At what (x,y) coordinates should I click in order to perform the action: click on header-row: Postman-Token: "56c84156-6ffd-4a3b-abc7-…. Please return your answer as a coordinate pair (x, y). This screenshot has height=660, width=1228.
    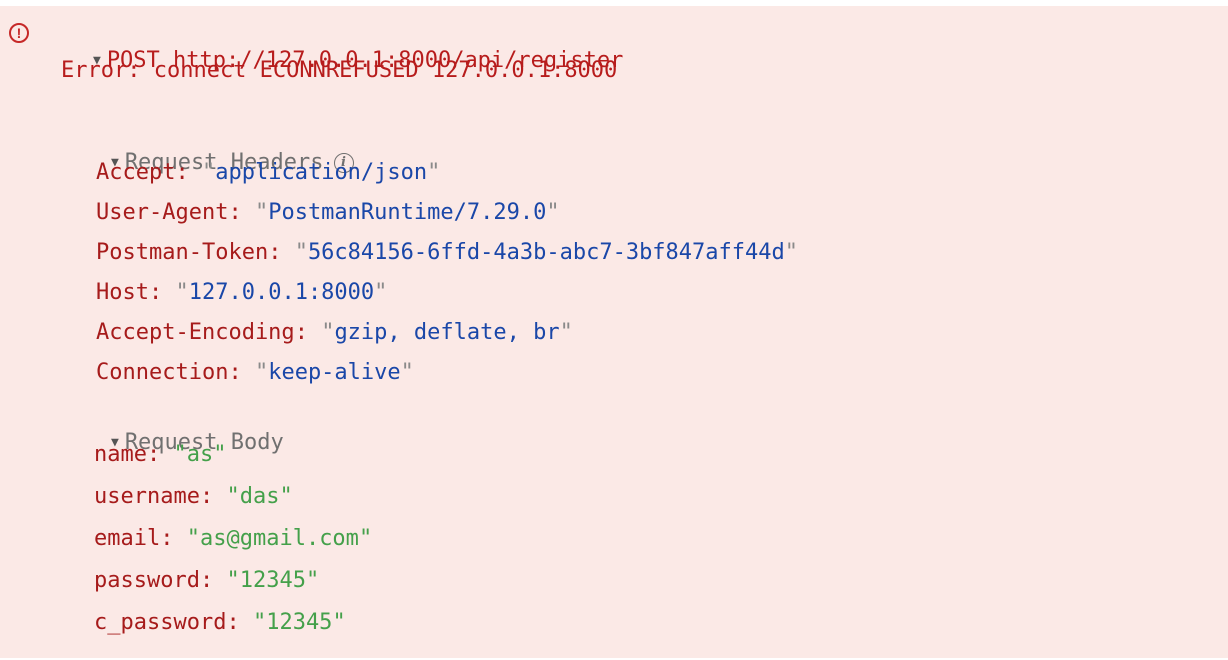
    Looking at the image, I should click on (447, 252).